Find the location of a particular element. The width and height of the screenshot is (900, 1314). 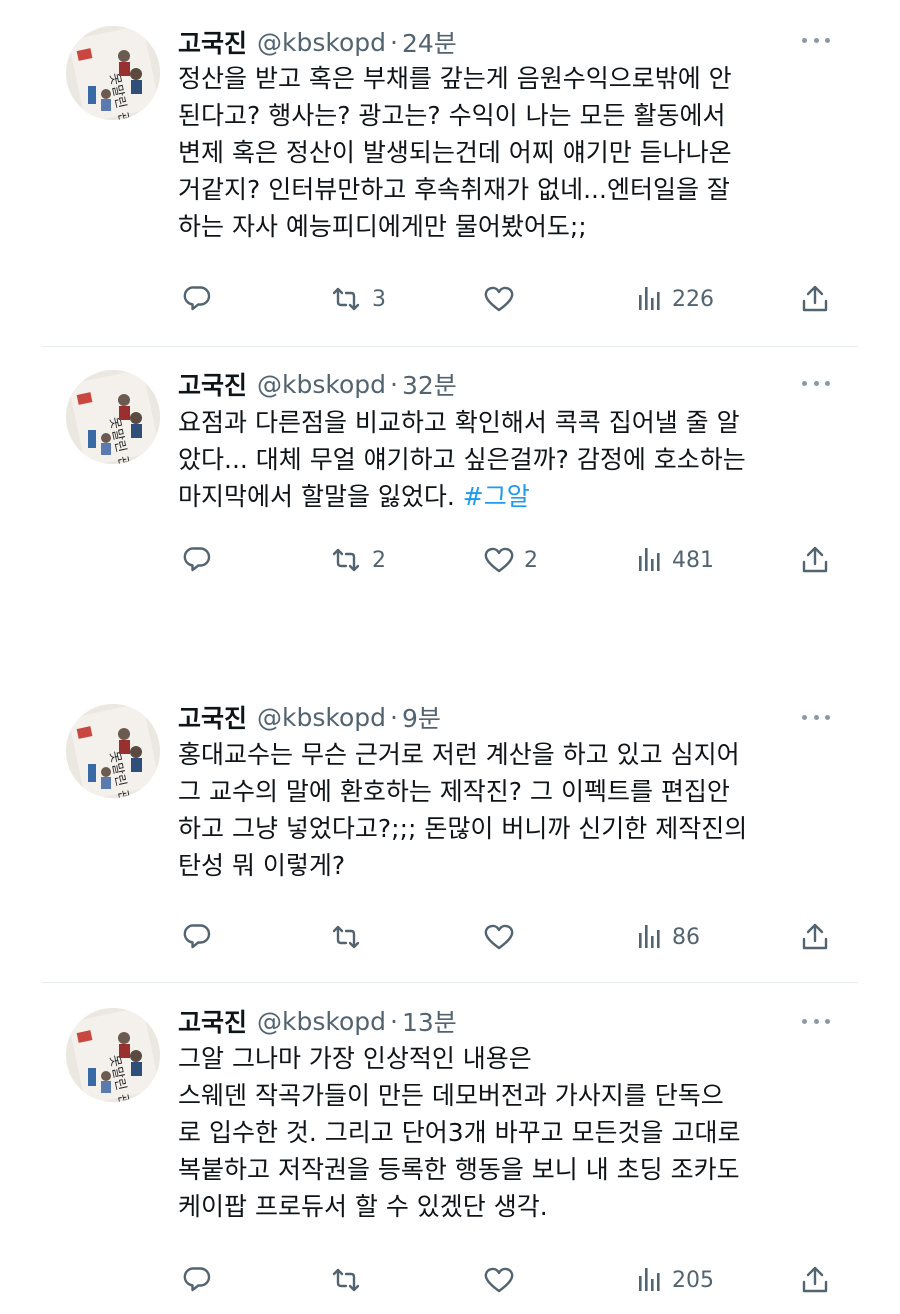

text-line: 하는 자사 예능피디에게만 물어봤어도;; is located at coordinates (382, 226).